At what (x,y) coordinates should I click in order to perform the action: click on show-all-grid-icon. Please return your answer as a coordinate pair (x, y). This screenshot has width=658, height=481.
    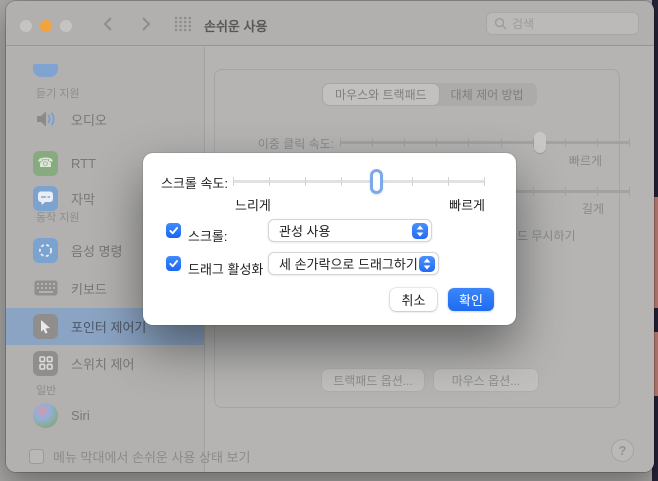
    Looking at the image, I should click on (183, 26).